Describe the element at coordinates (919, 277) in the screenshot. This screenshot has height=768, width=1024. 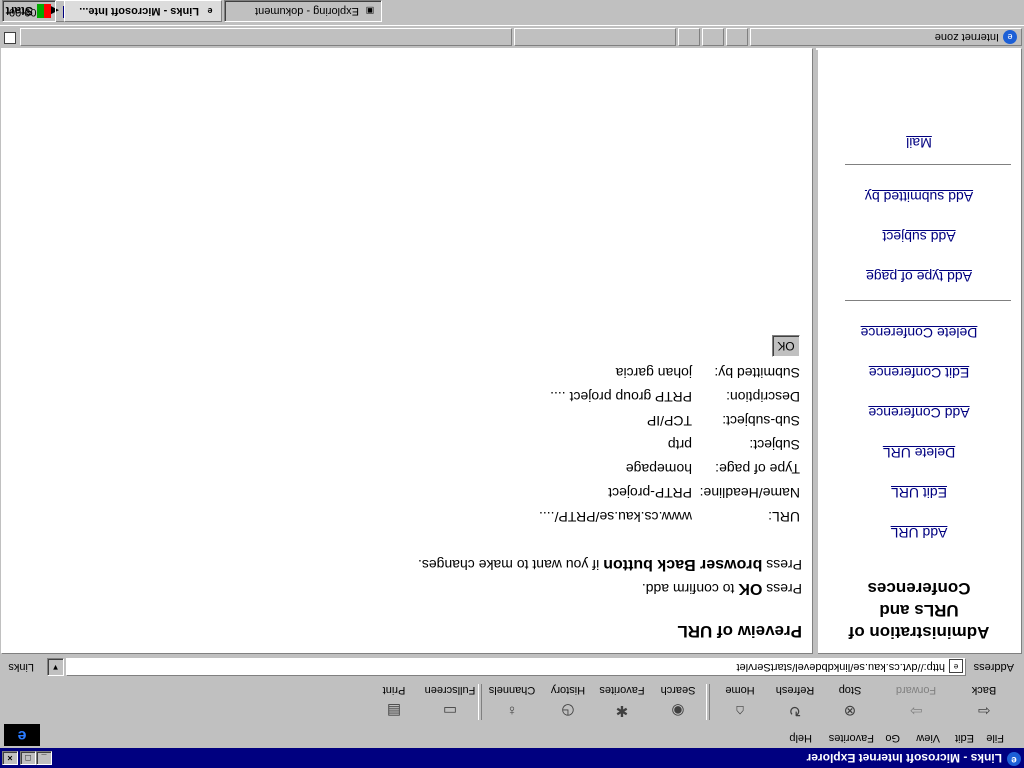
I see `add-type-of-page-link: Add type of page` at that location.